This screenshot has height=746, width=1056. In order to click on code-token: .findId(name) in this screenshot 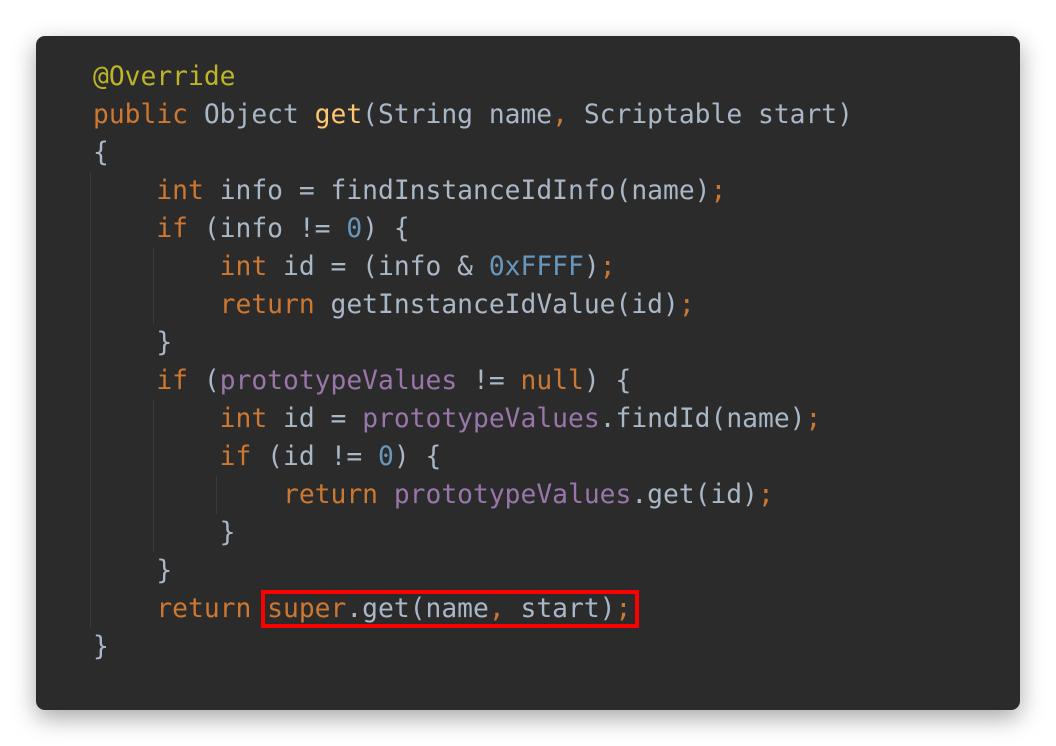, I will do `click(702, 419)`.